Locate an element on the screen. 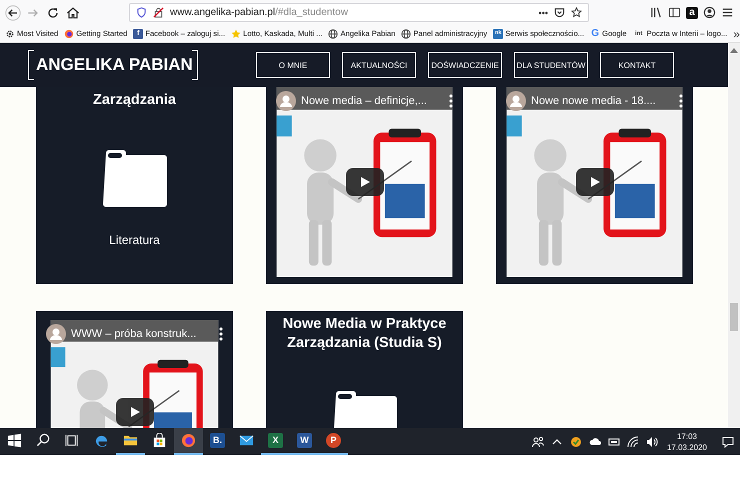 The image size is (740, 492). nav-button: DLA STUDENTÓW is located at coordinates (551, 65).